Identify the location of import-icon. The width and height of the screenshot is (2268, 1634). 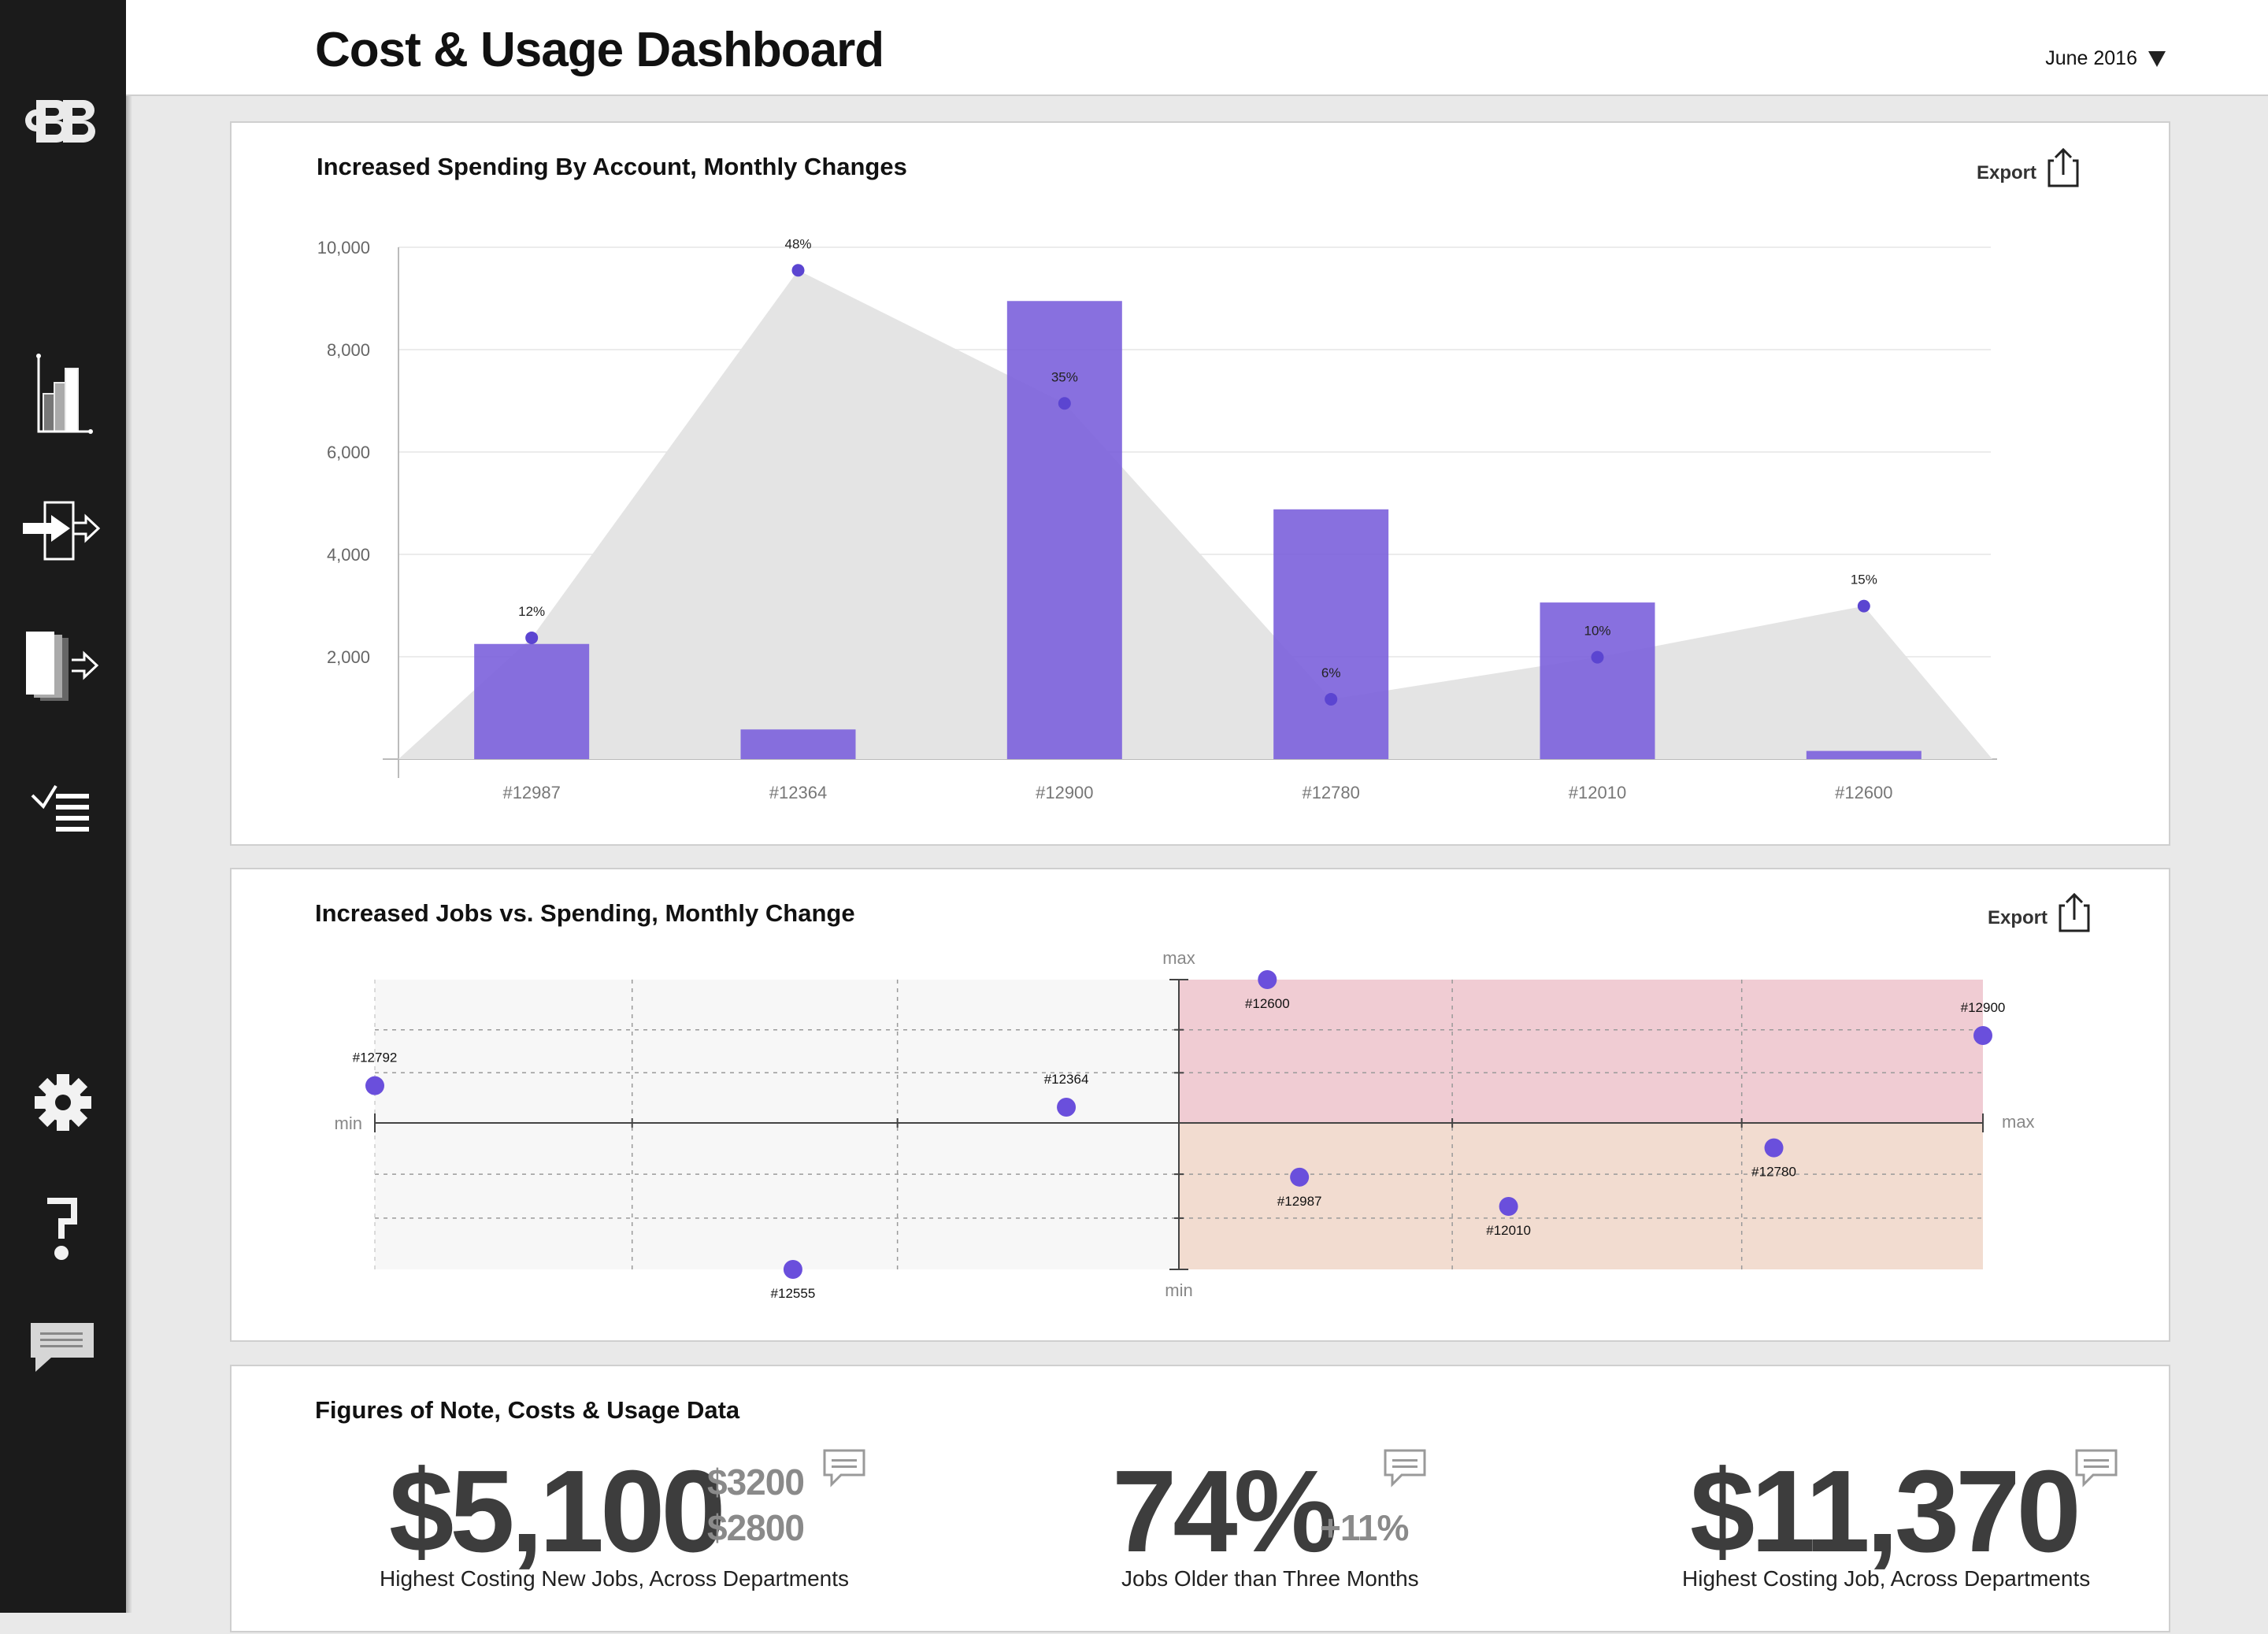
(62, 531).